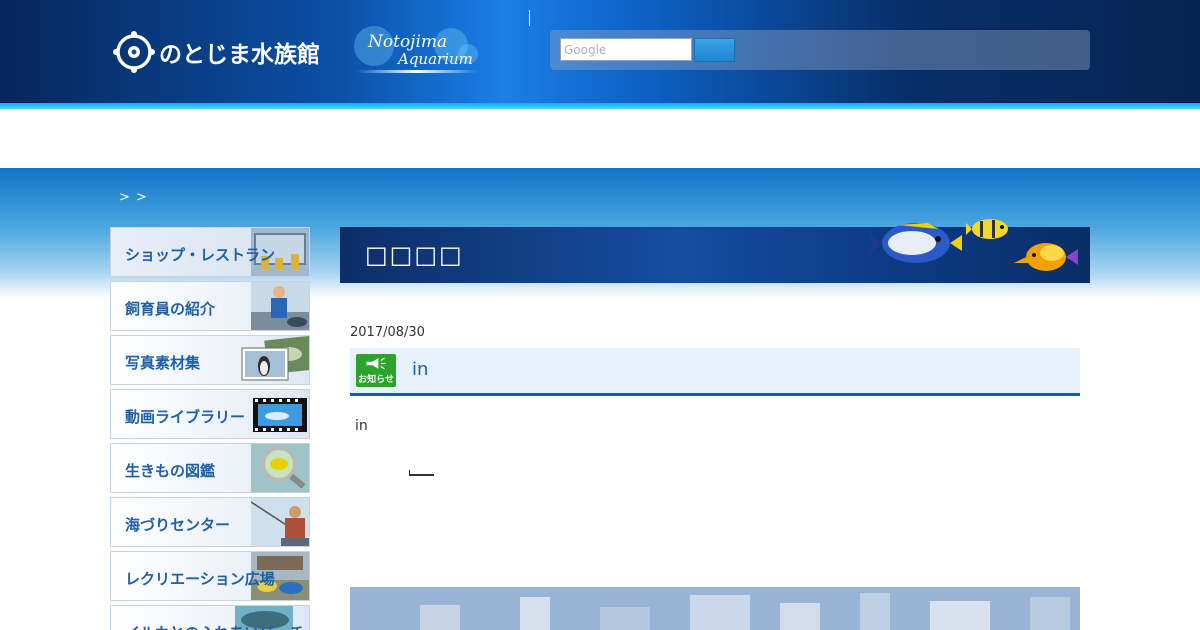 The height and width of the screenshot is (630, 1200). Describe the element at coordinates (414, 255) in the screenshot. I see `page-title: □□□□` at that location.